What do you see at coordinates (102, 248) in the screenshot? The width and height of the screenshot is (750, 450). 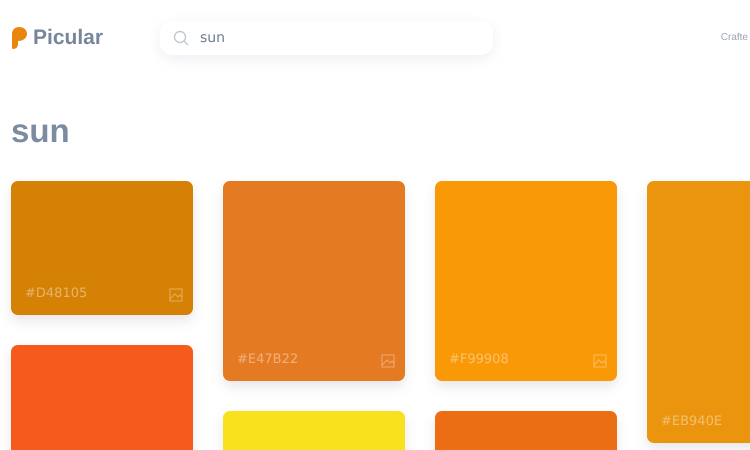 I see `color-card: #D48105` at bounding box center [102, 248].